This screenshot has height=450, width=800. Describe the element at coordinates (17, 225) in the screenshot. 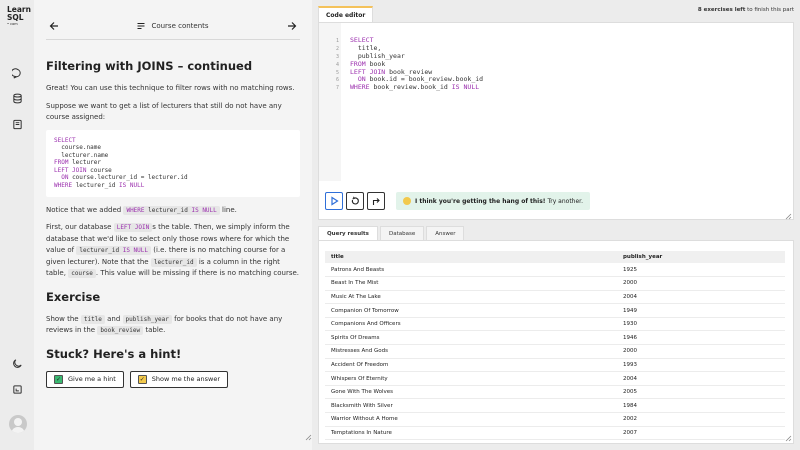

I see `left-rail: Learn SQL • com` at that location.